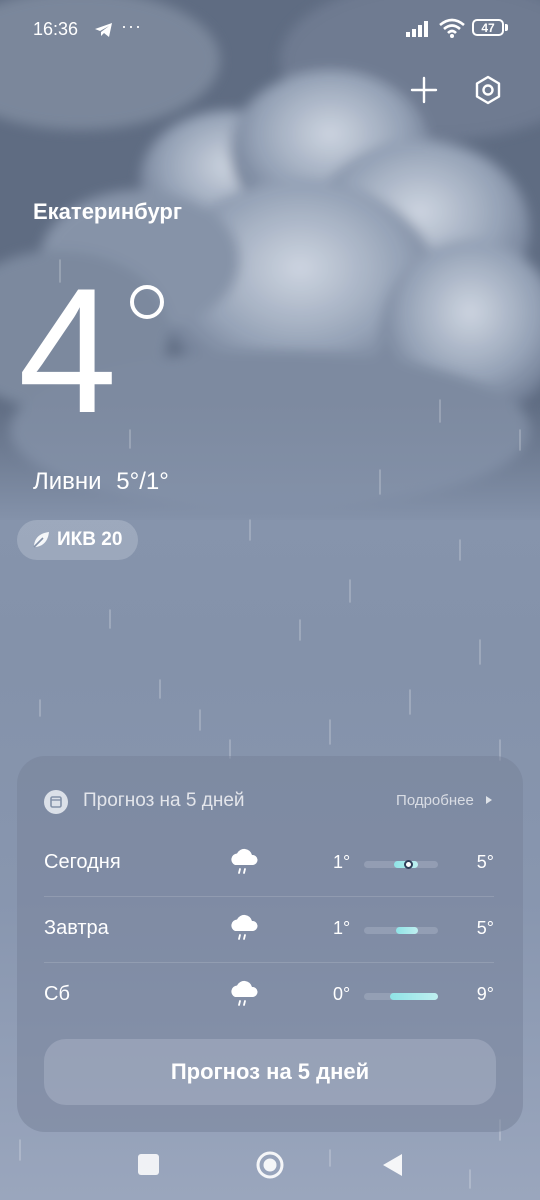 The width and height of the screenshot is (540, 1200). I want to click on more-notifications-indicator: ···, so click(131, 26).